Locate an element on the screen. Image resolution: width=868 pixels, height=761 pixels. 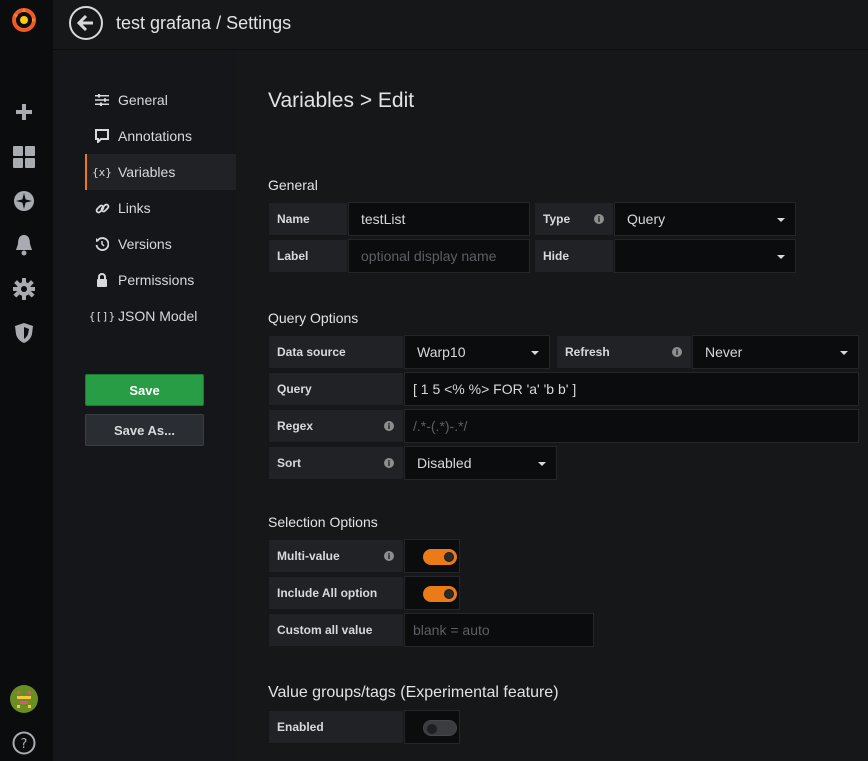
label-input: optional display name is located at coordinates (439, 256).